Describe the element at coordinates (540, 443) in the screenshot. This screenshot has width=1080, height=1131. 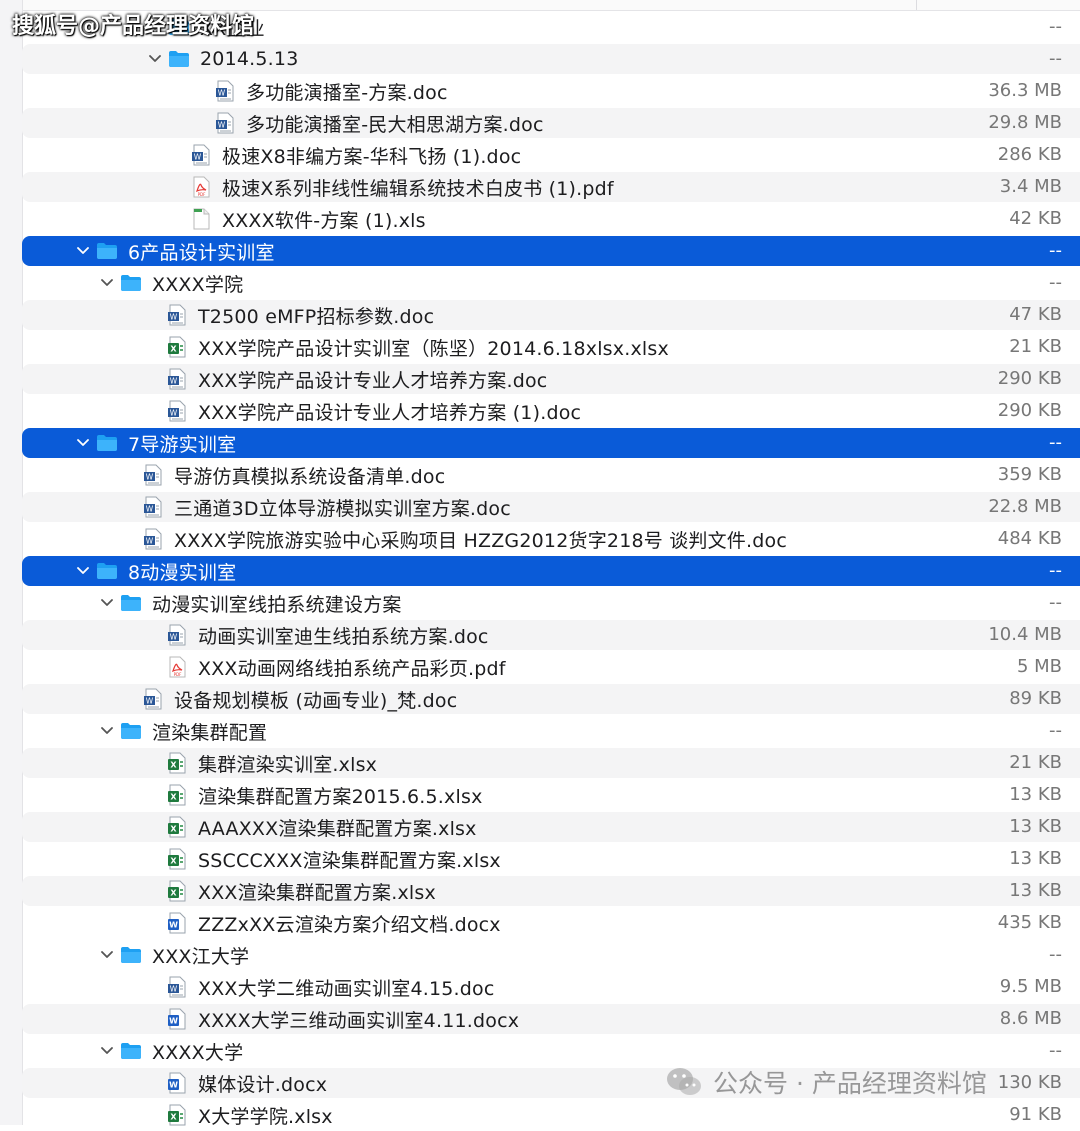
I see `folder-row: 7导游实训室 --` at that location.